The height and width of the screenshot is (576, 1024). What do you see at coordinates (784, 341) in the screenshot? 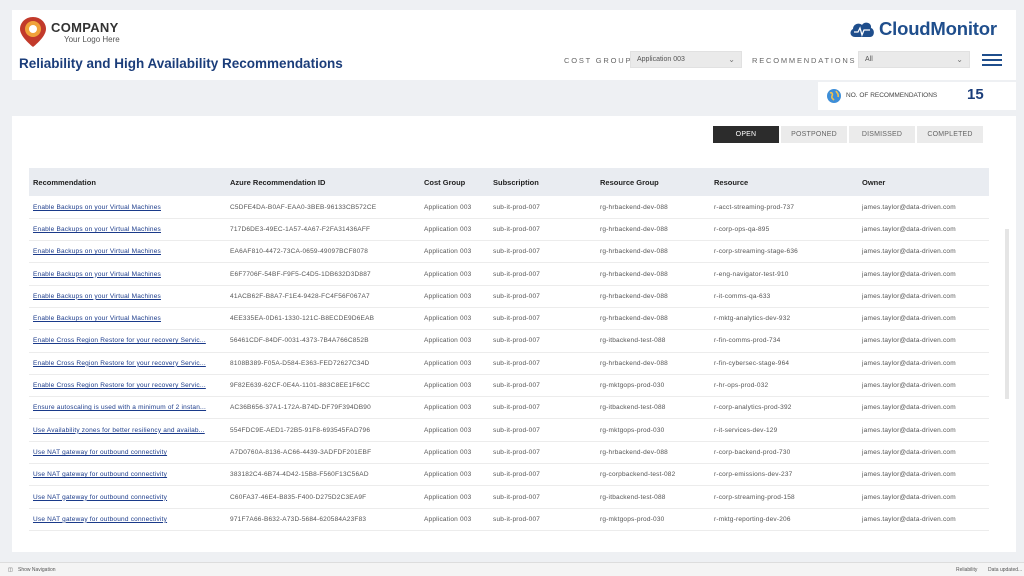
I see `resource-cell: r-fin-comms-prod-734` at bounding box center [784, 341].